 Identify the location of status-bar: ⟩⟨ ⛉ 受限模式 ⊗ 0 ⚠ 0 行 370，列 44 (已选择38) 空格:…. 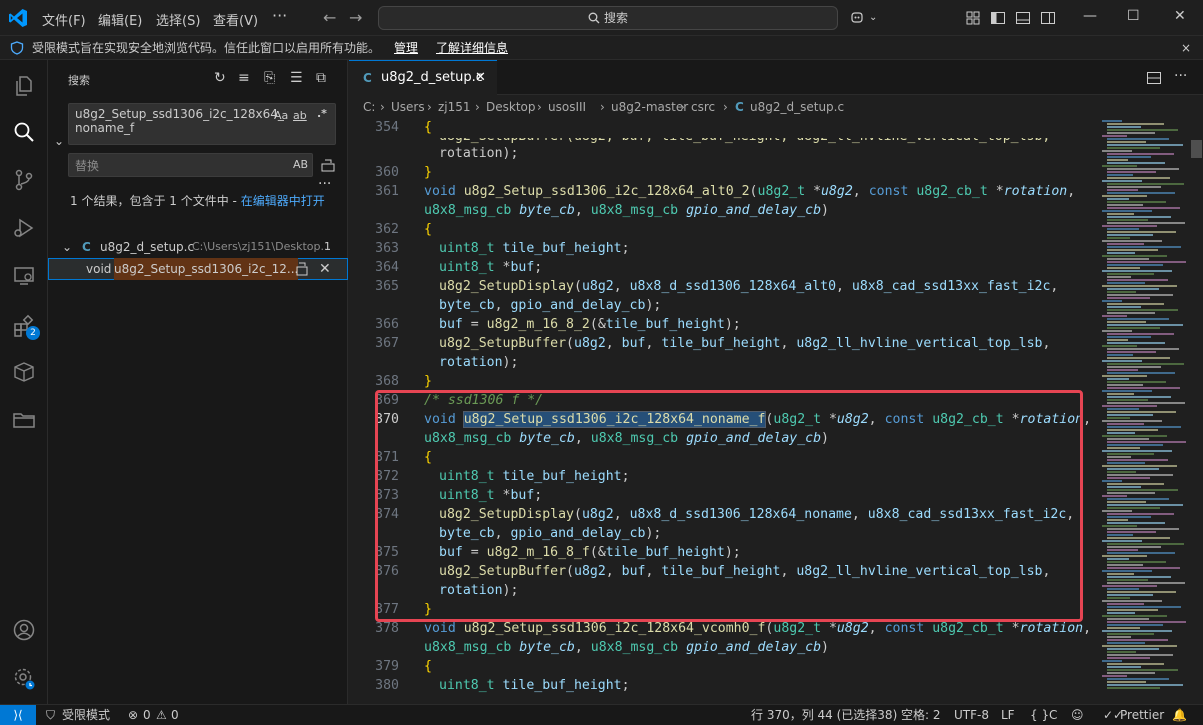
(601, 714).